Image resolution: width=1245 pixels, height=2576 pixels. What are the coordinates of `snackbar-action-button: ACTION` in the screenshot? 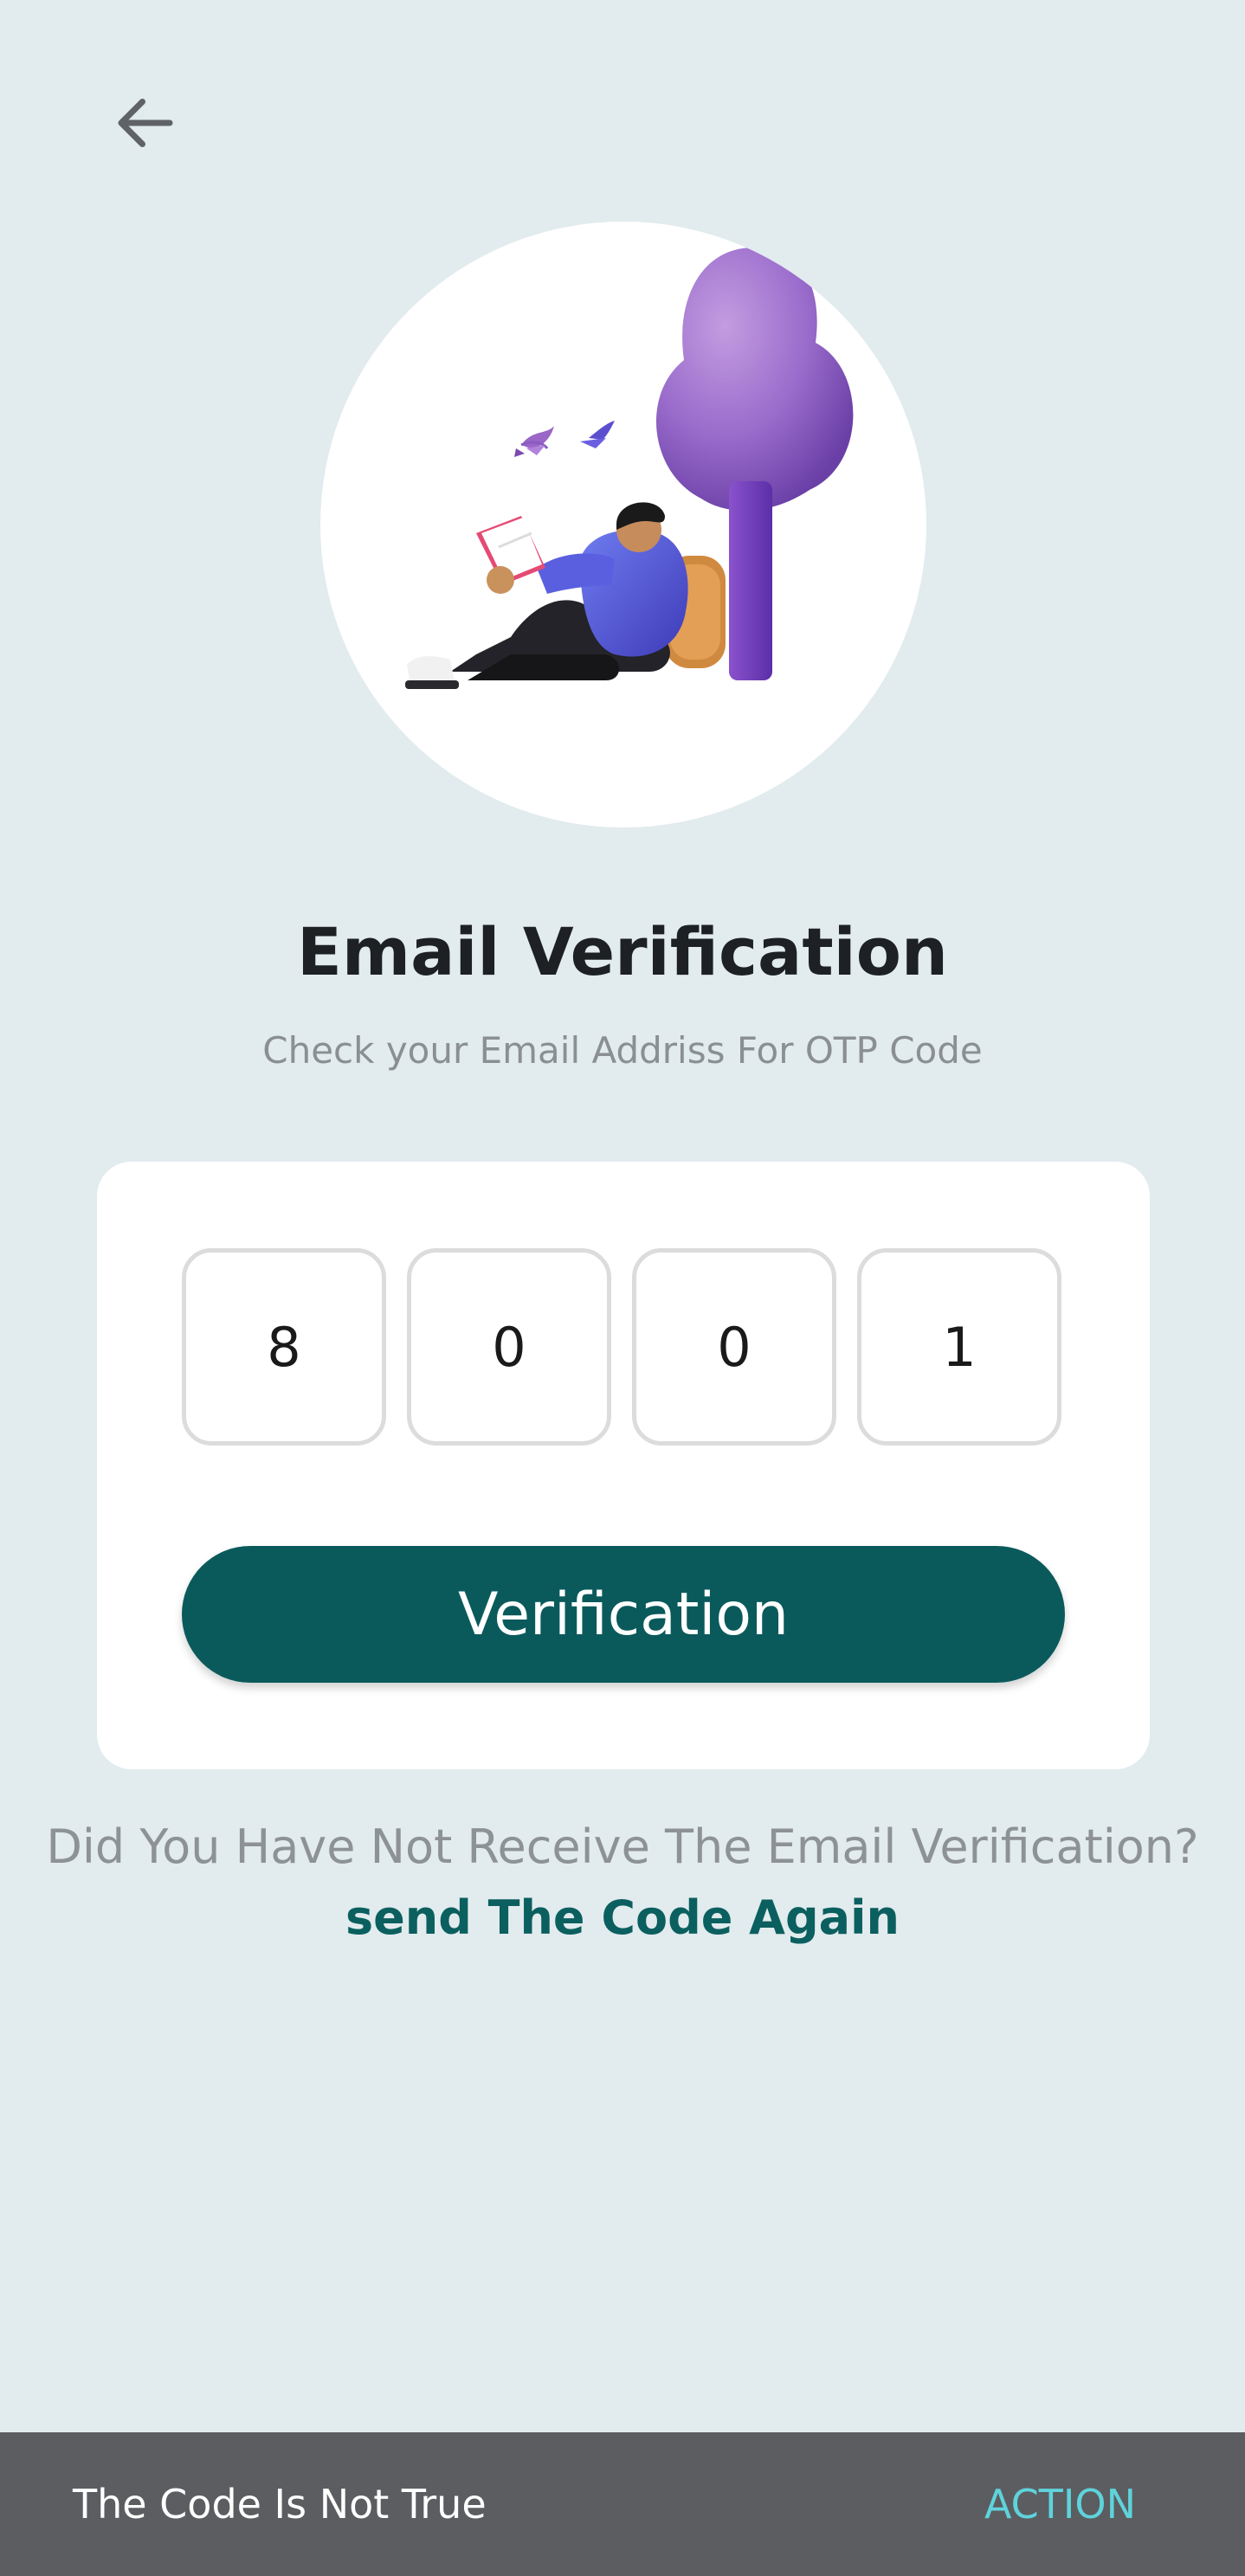 It's located at (1060, 2504).